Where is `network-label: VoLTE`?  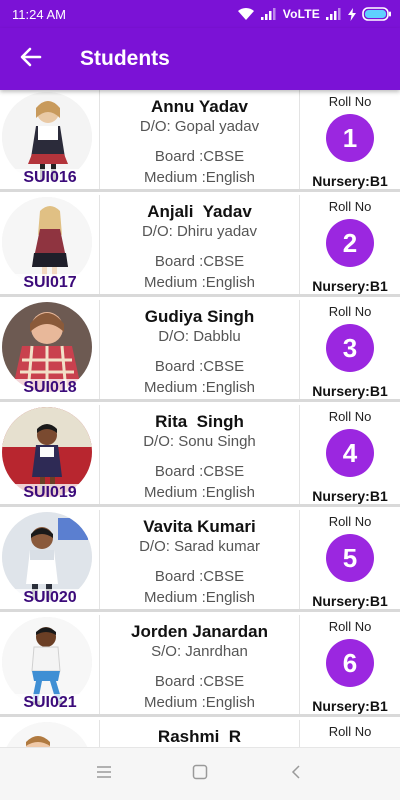 network-label: VoLTE is located at coordinates (301, 14).